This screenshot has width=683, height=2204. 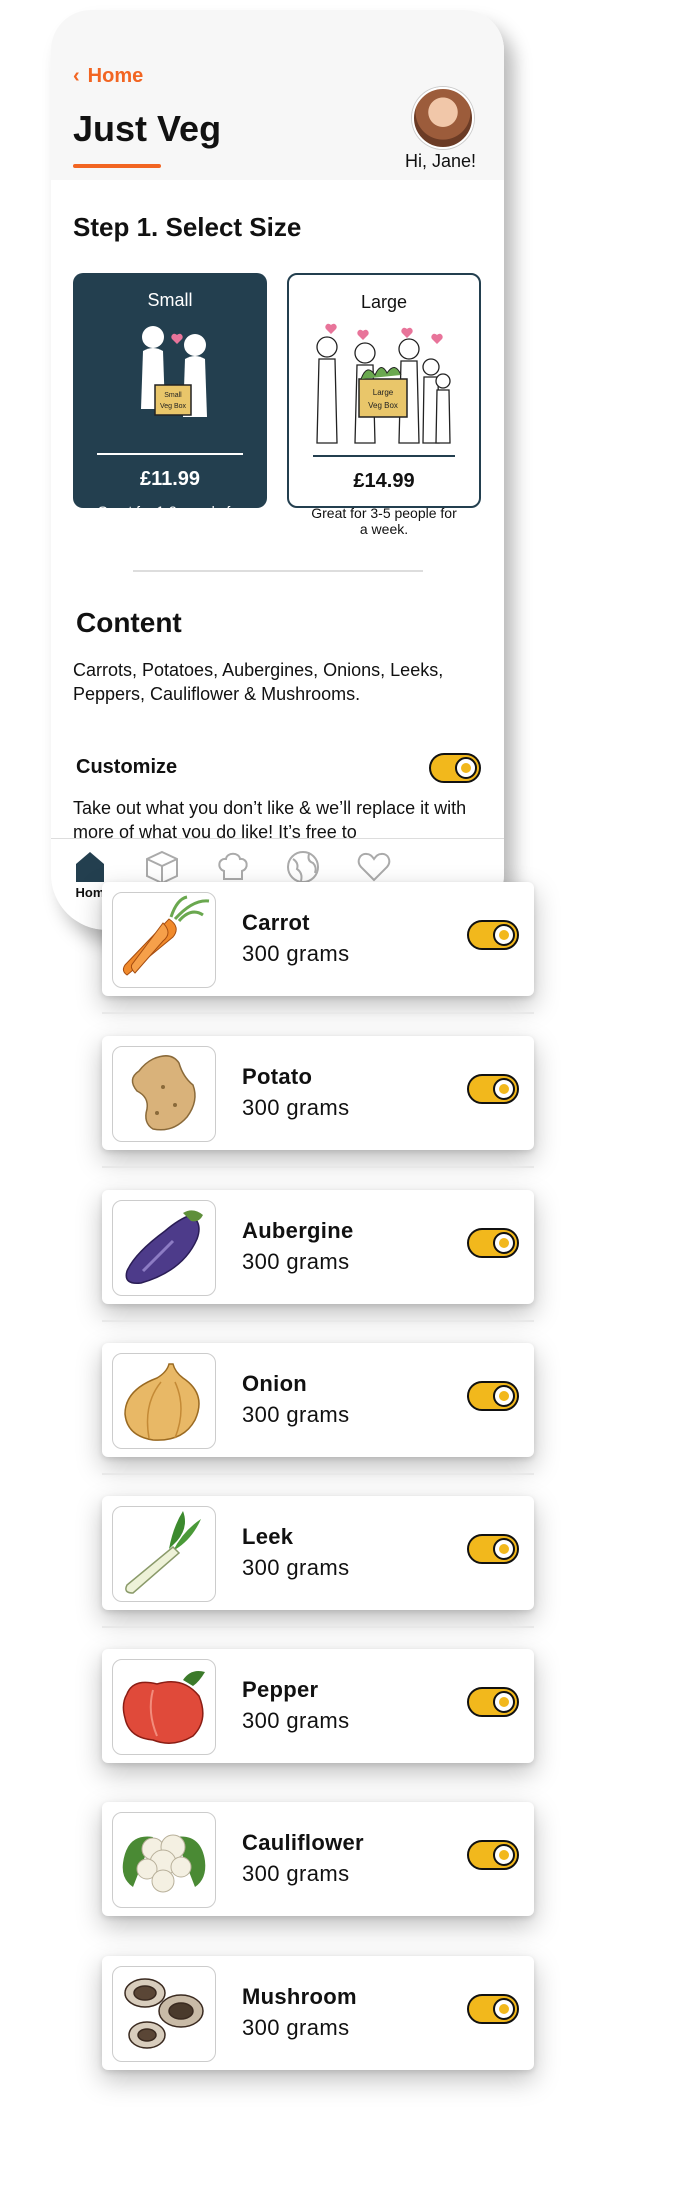 What do you see at coordinates (278, 571) in the screenshot?
I see `section-divider` at bounding box center [278, 571].